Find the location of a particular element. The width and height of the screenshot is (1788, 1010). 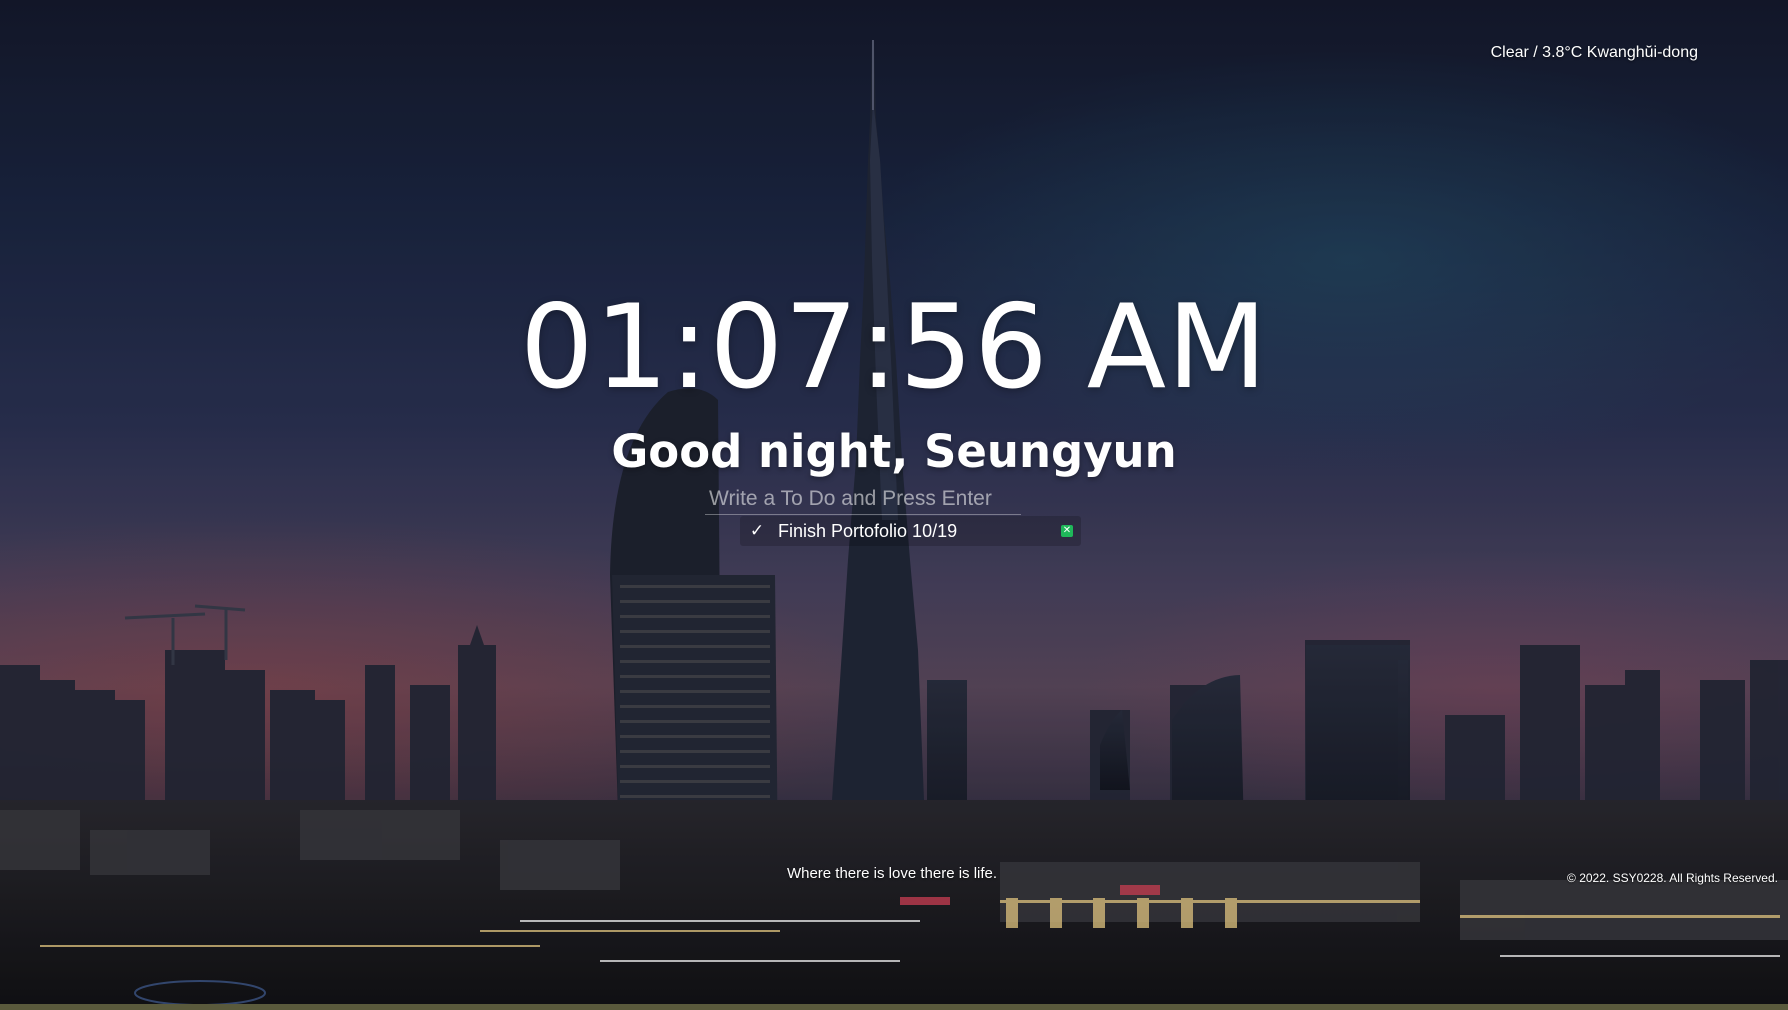

todo-item: ✓ Finish Portofolio 10/19 ✕ is located at coordinates (910, 531).